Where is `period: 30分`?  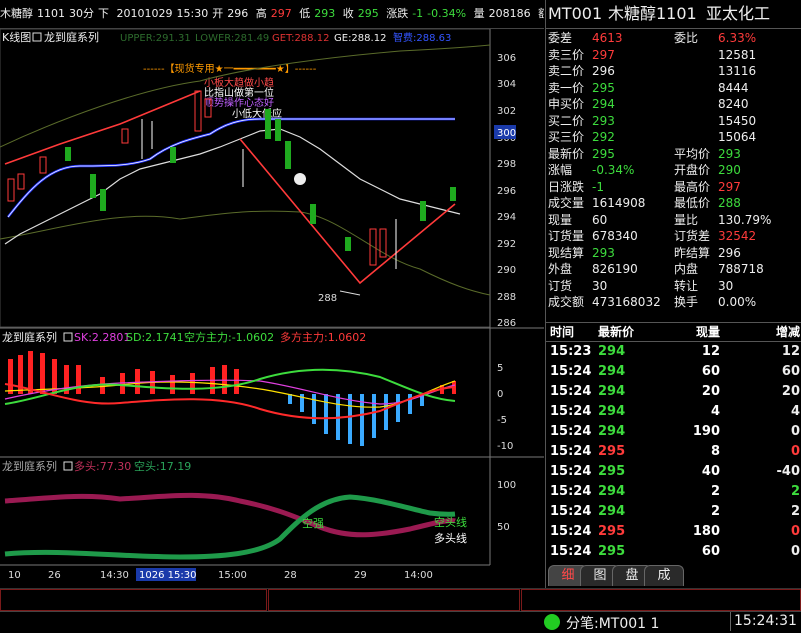 period: 30分 is located at coordinates (81, 13).